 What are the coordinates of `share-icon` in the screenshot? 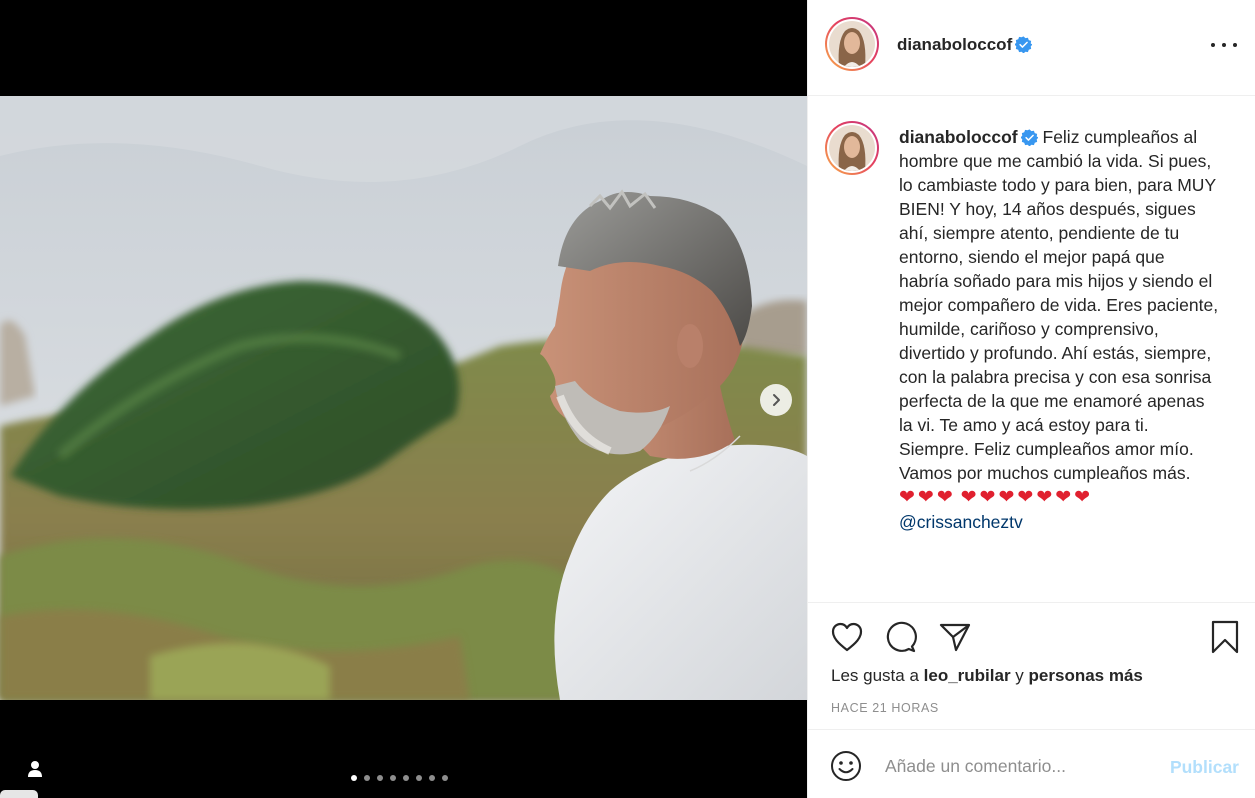 It's located at (955, 637).